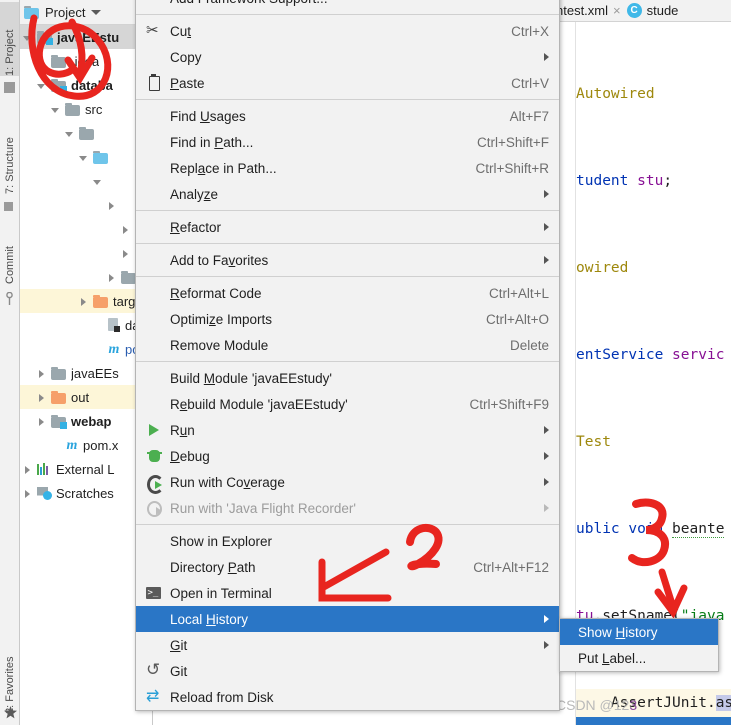 The height and width of the screenshot is (725, 731). What do you see at coordinates (86, 397) in the screenshot?
I see `tree-row-out: out` at bounding box center [86, 397].